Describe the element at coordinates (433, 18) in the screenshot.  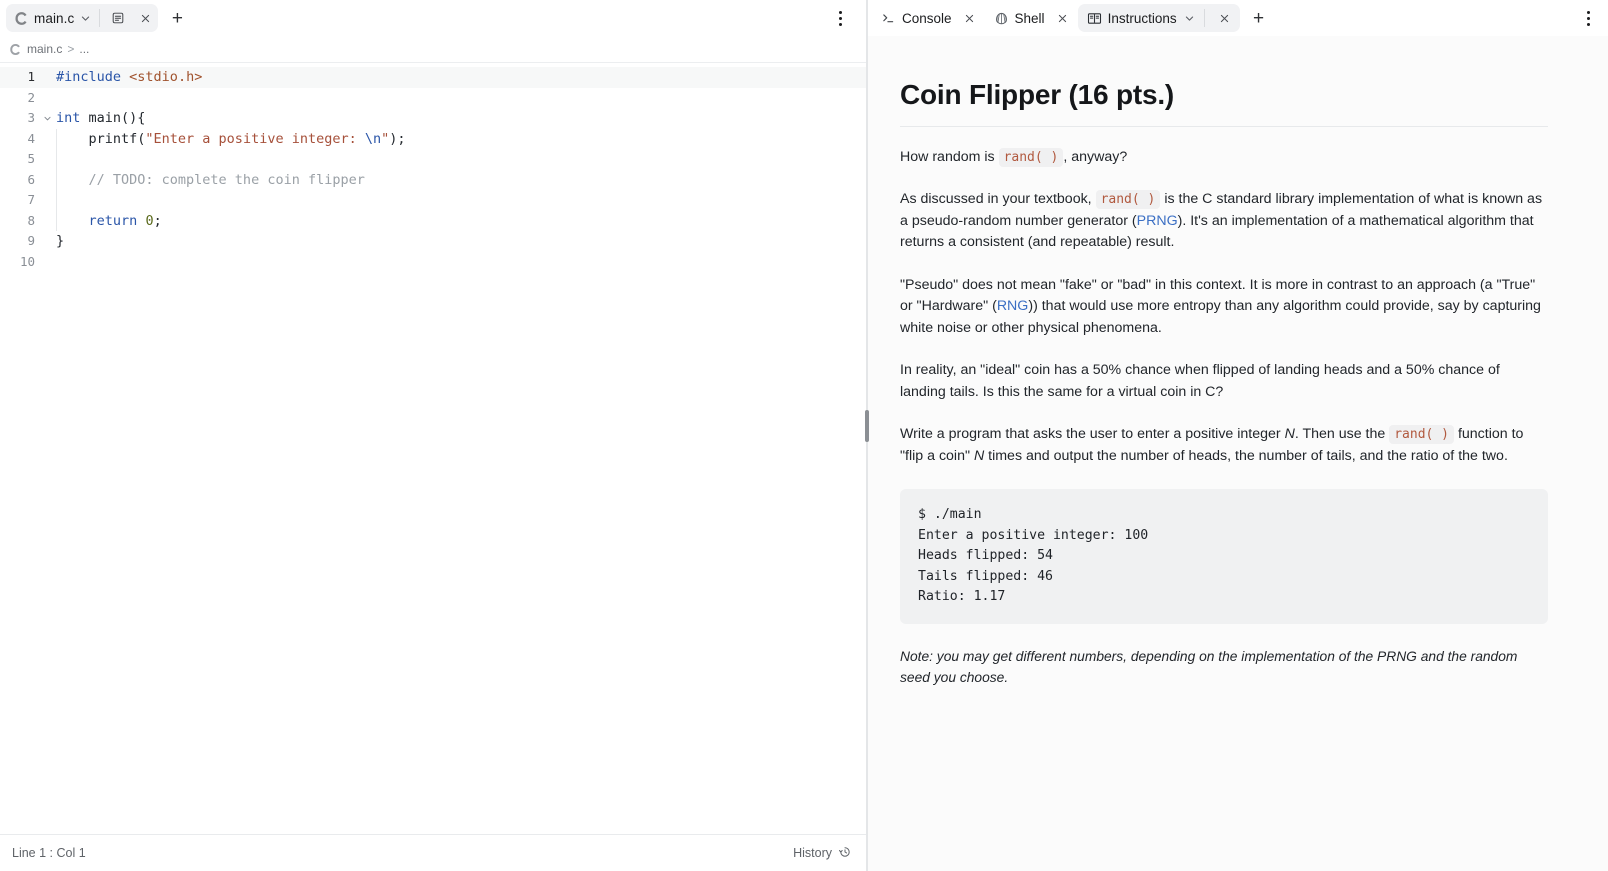
I see `editor-tab-bar: main.c +` at that location.